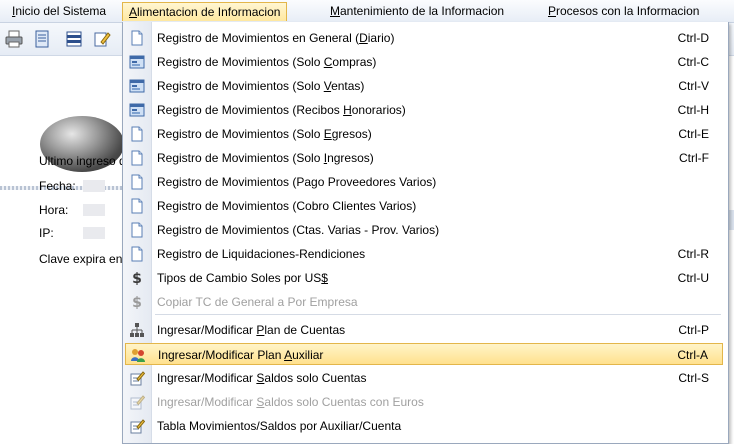  Describe the element at coordinates (424, 330) in the screenshot. I see `menu-item-plan-cuentas: Ingresar/Modificar Plan de Cuentas Ctrl-P` at that location.